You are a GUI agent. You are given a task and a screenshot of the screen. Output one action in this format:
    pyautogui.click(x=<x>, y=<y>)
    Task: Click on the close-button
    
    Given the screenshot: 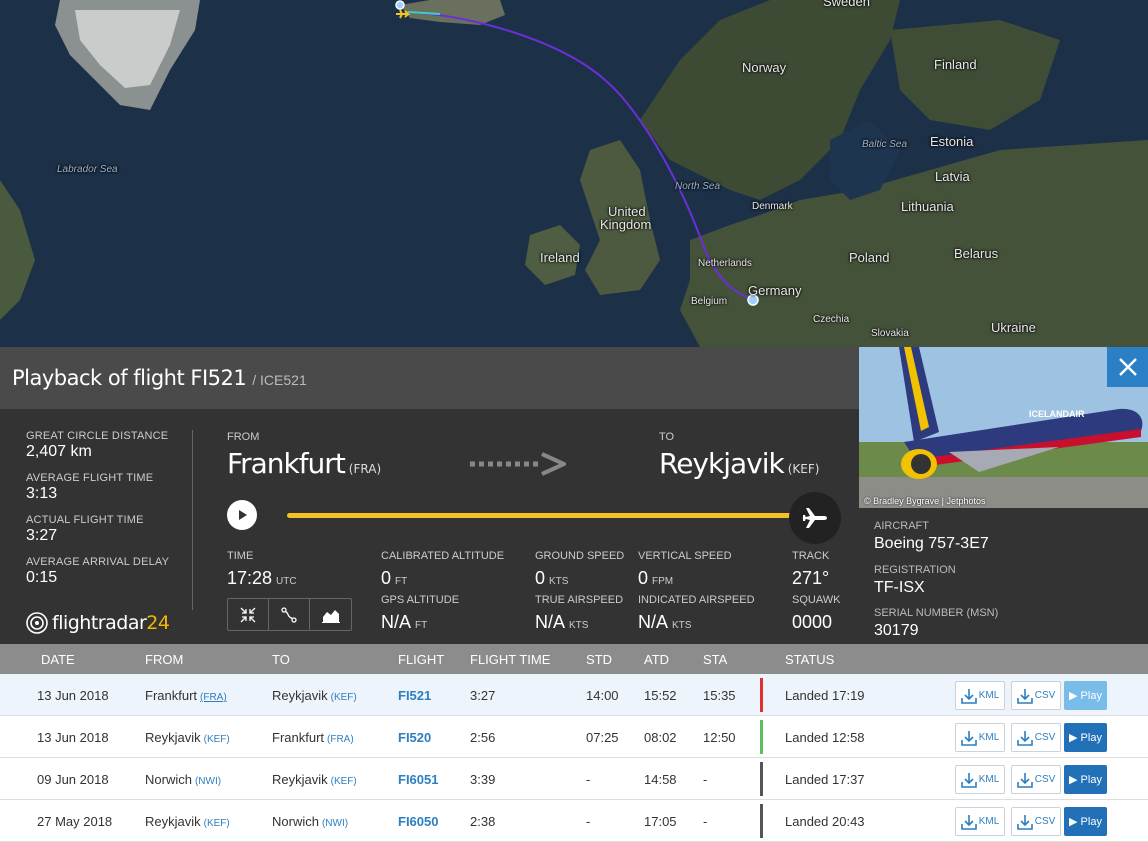 What is the action you would take?
    pyautogui.click(x=1127, y=367)
    